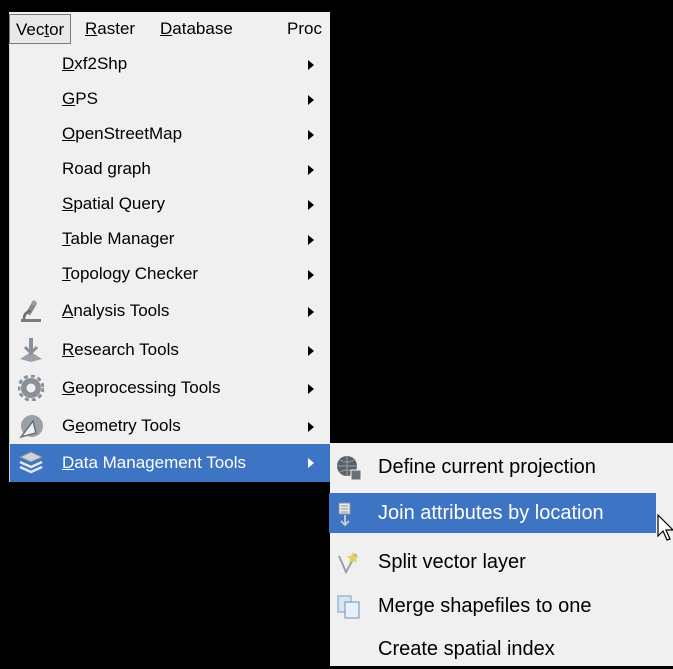 The image size is (673, 669). I want to click on submenu-item-join-attributes-by-location: Join attributes by location, so click(492, 513).